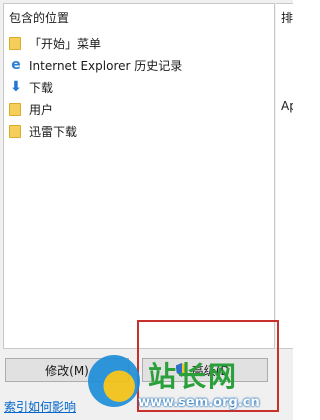 The width and height of the screenshot is (320, 420). I want to click on list-item-label: 用户, so click(41, 109).